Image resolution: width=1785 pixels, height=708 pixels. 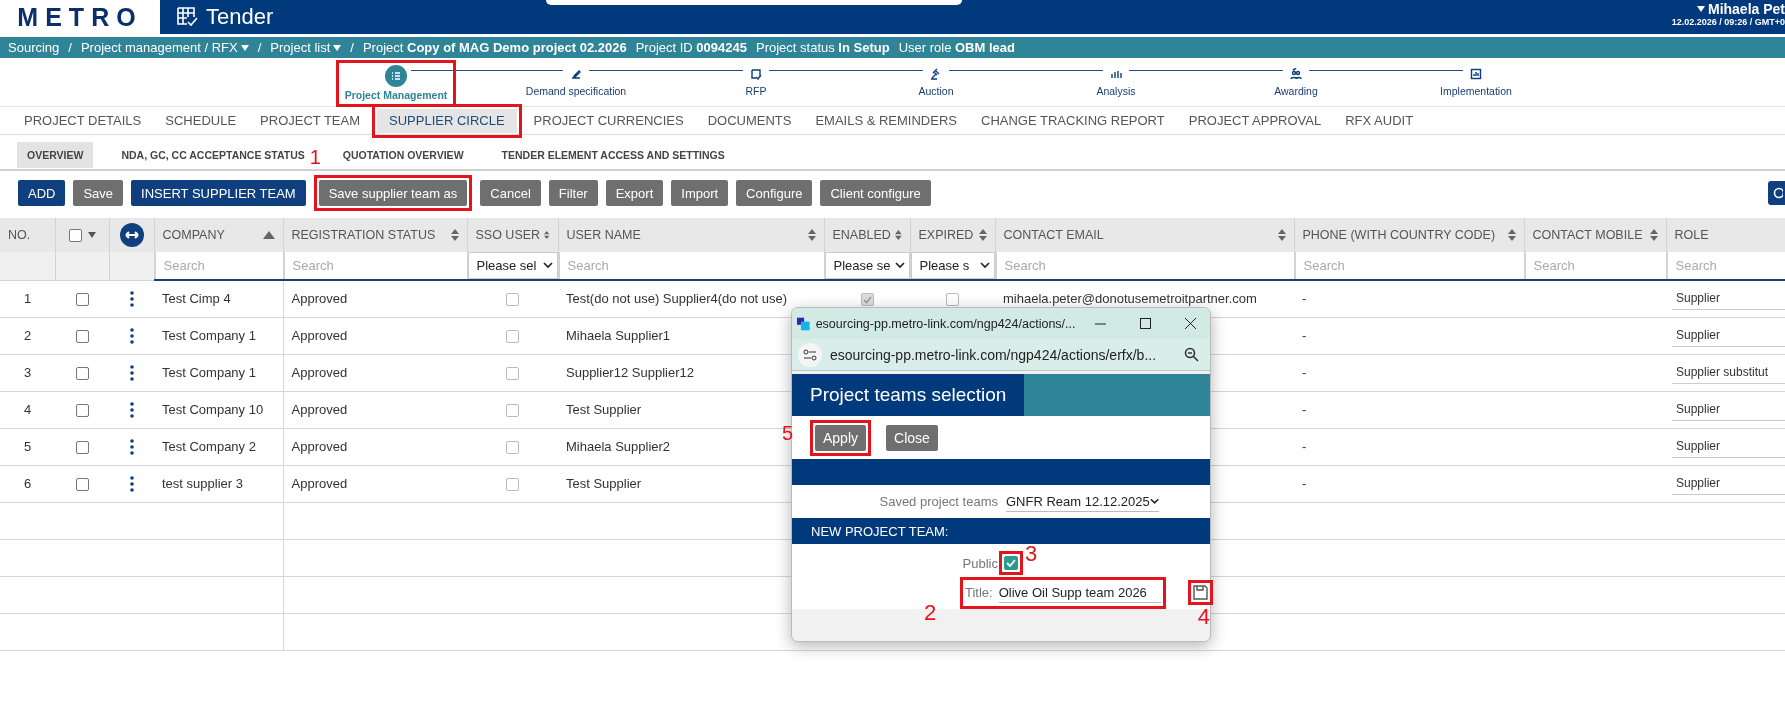 What do you see at coordinates (912, 437) in the screenshot?
I see `dialog-button: Close` at bounding box center [912, 437].